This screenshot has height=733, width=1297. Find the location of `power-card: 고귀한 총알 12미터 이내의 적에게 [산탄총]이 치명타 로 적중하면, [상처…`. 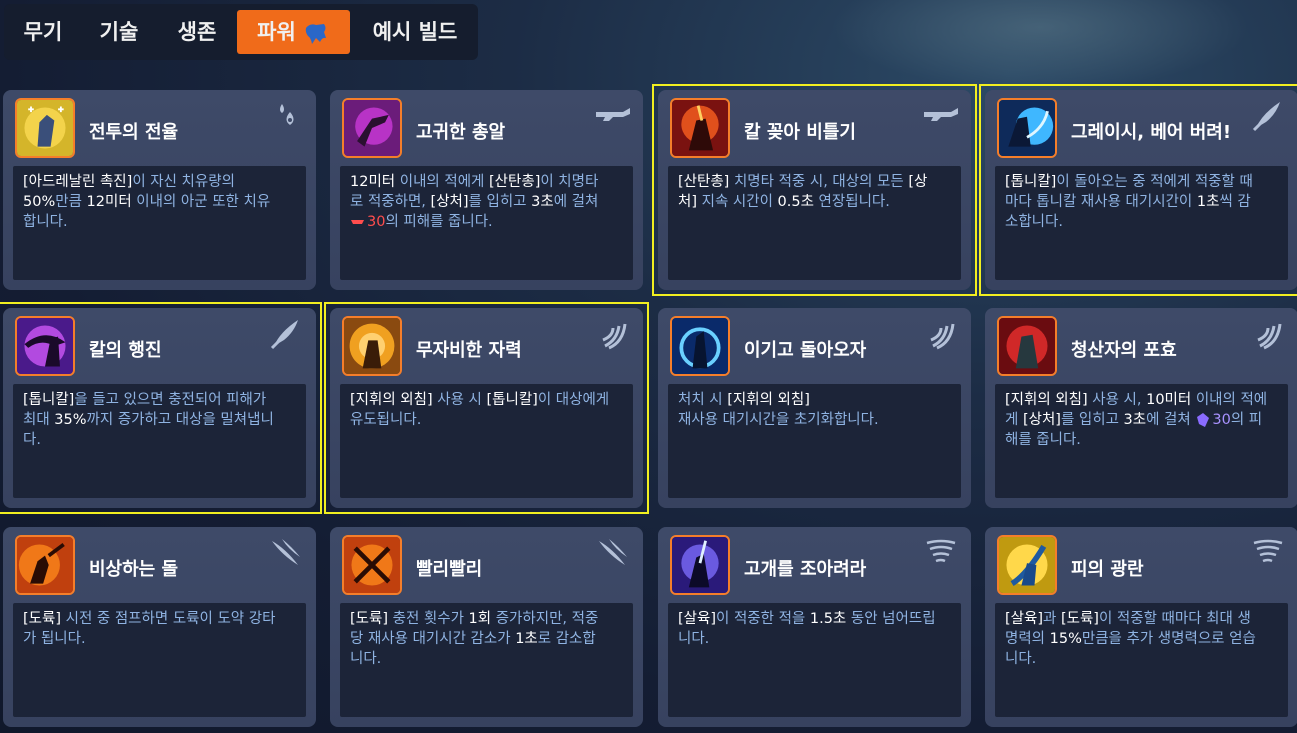

power-card: 고귀한 총알 12미터 이내의 적에게 [산탄총]이 치명타 로 적중하면, [상처… is located at coordinates (486, 190).